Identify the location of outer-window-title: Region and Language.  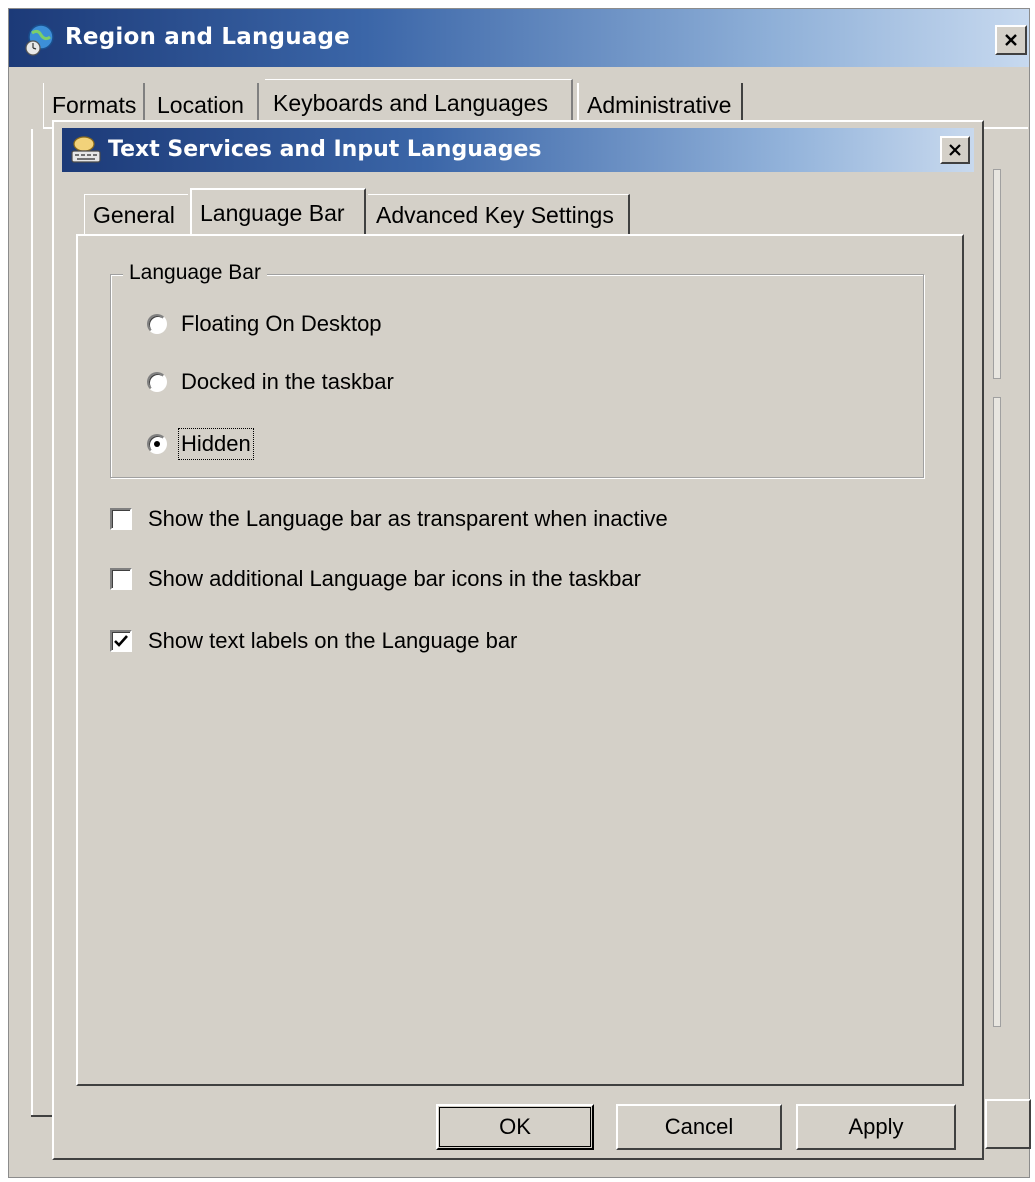
(207, 37).